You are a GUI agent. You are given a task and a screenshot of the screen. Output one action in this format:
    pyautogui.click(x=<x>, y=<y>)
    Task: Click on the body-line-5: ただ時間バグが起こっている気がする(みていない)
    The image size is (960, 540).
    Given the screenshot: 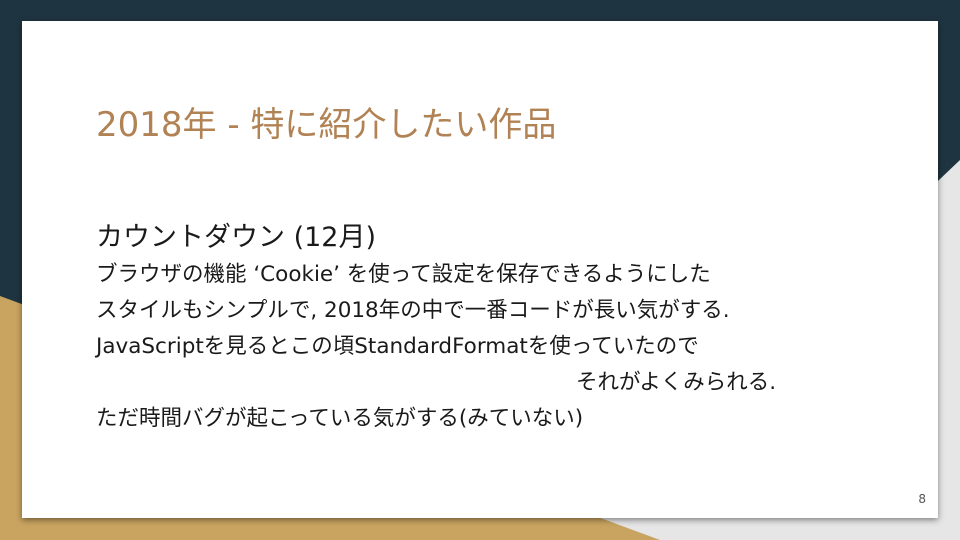 What is the action you would take?
    pyautogui.click(x=340, y=418)
    